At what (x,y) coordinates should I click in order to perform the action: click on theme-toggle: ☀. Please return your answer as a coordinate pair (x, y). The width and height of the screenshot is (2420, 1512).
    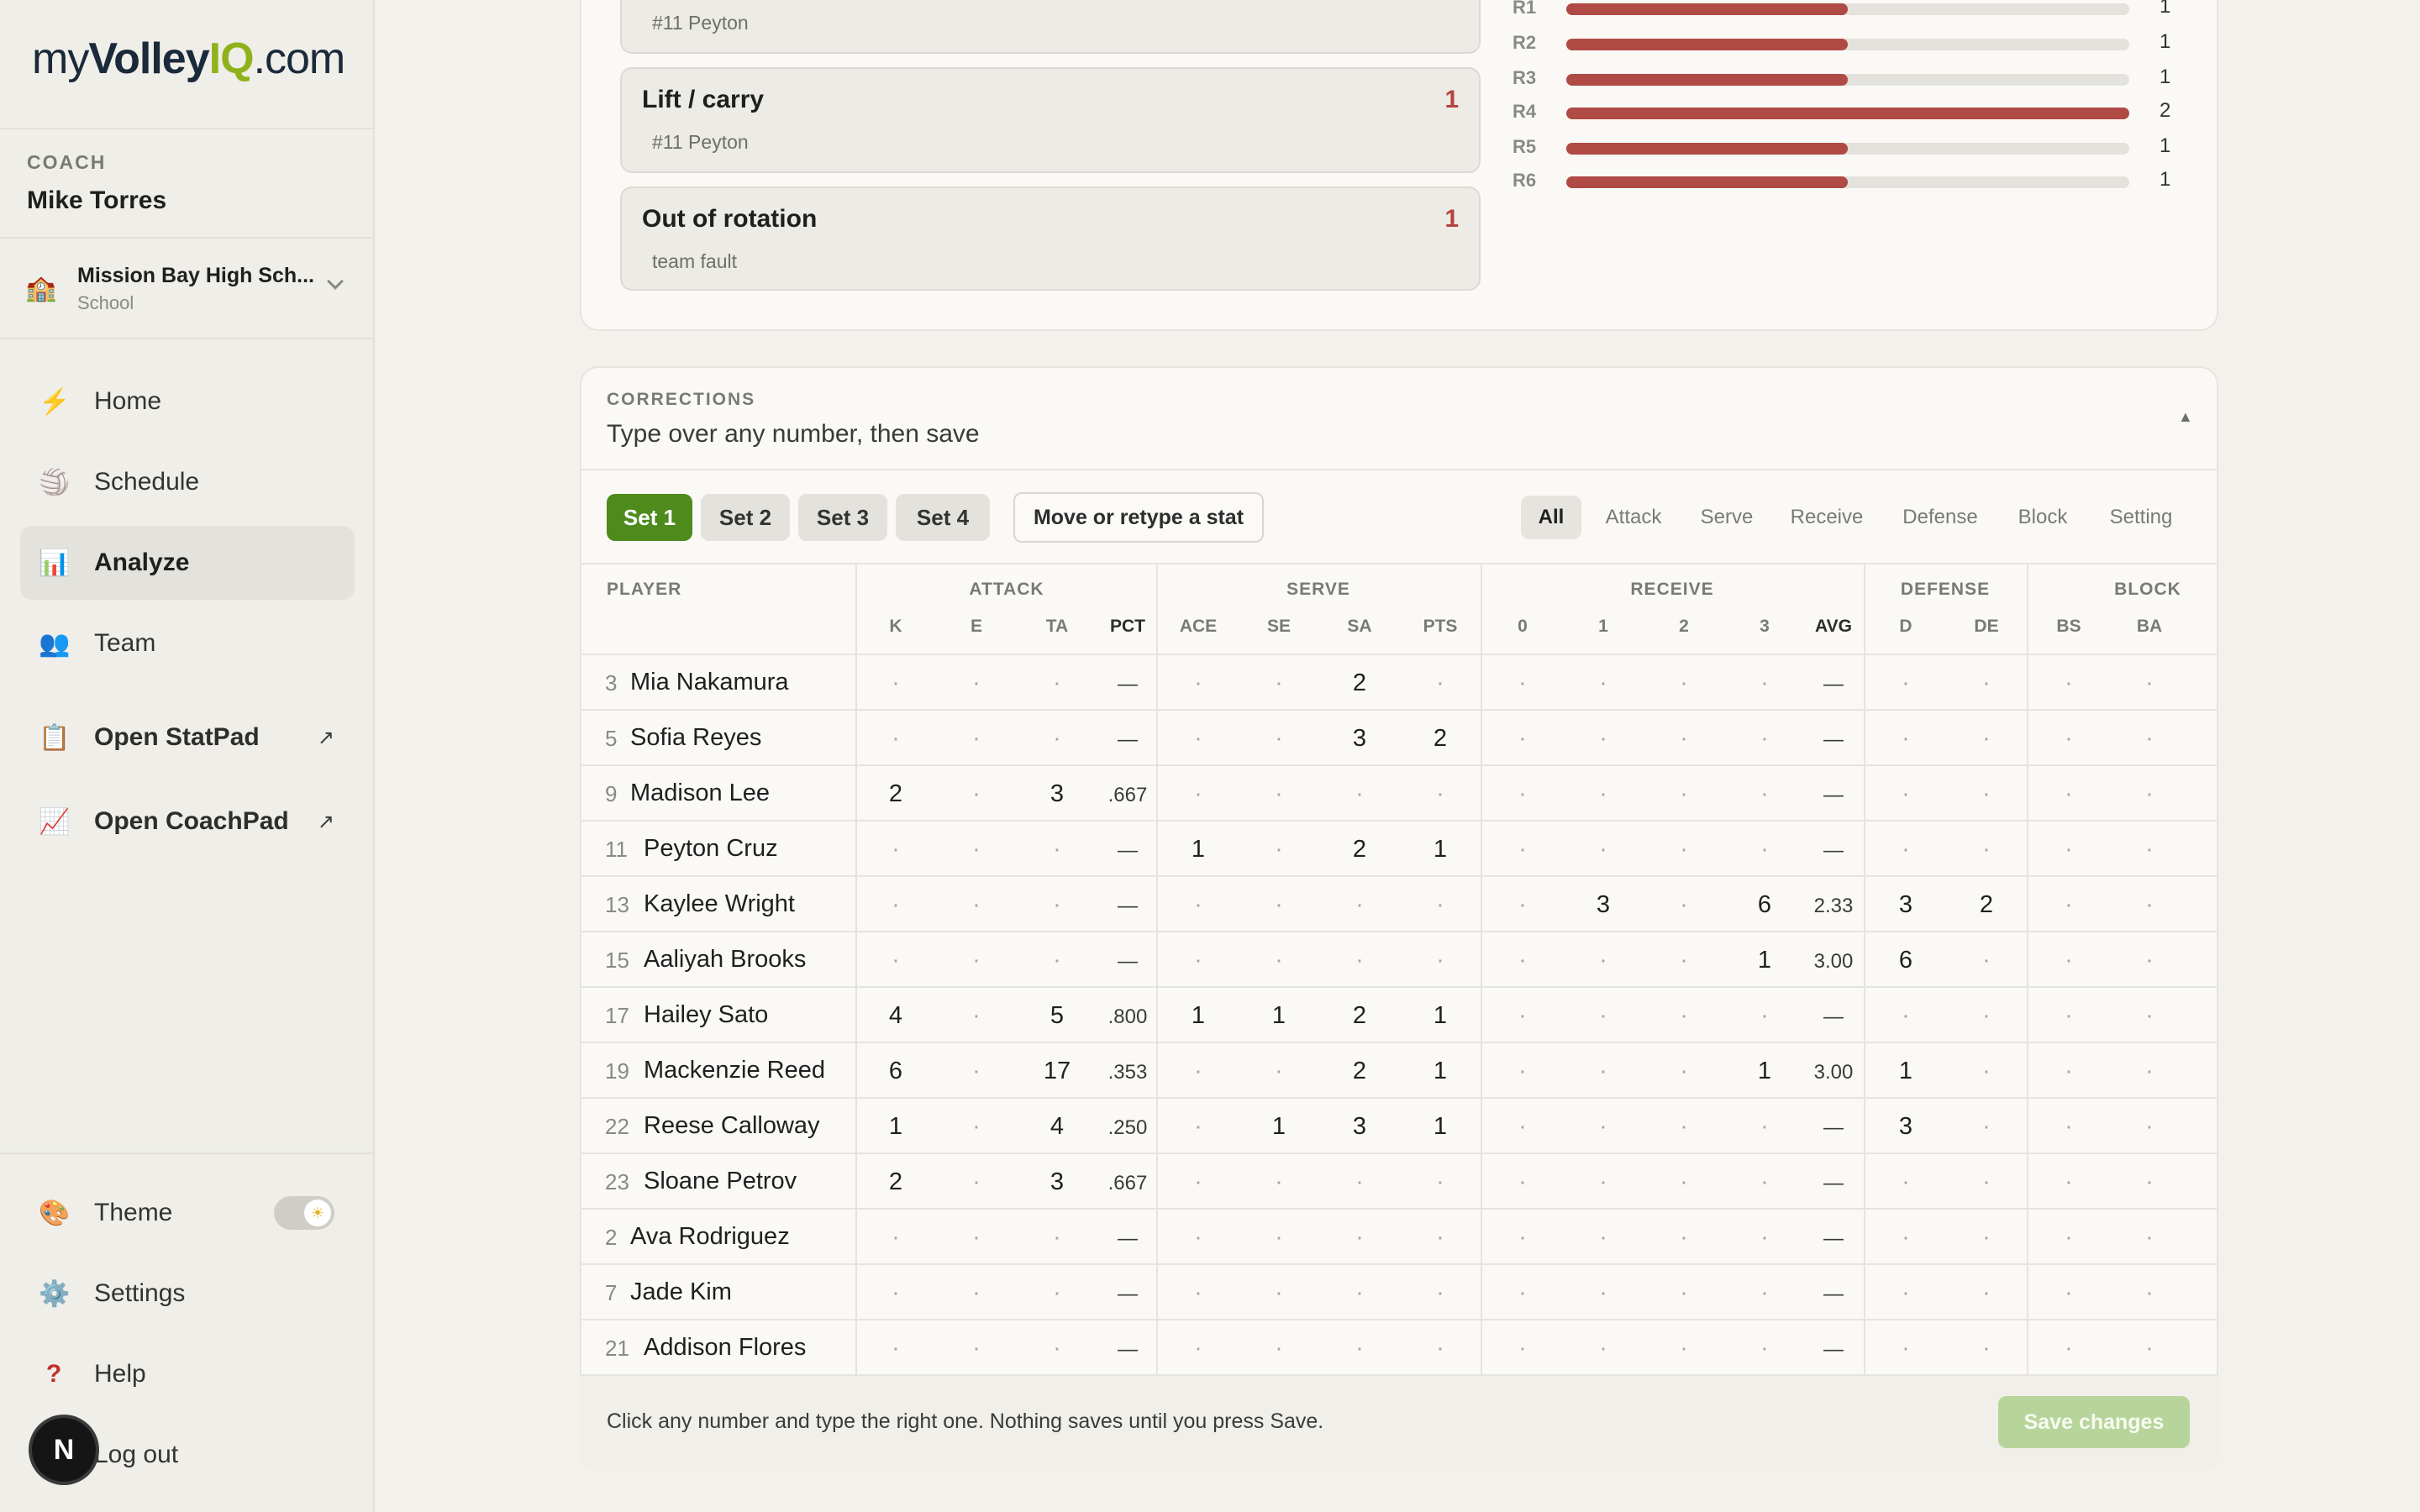
    Looking at the image, I should click on (304, 1213).